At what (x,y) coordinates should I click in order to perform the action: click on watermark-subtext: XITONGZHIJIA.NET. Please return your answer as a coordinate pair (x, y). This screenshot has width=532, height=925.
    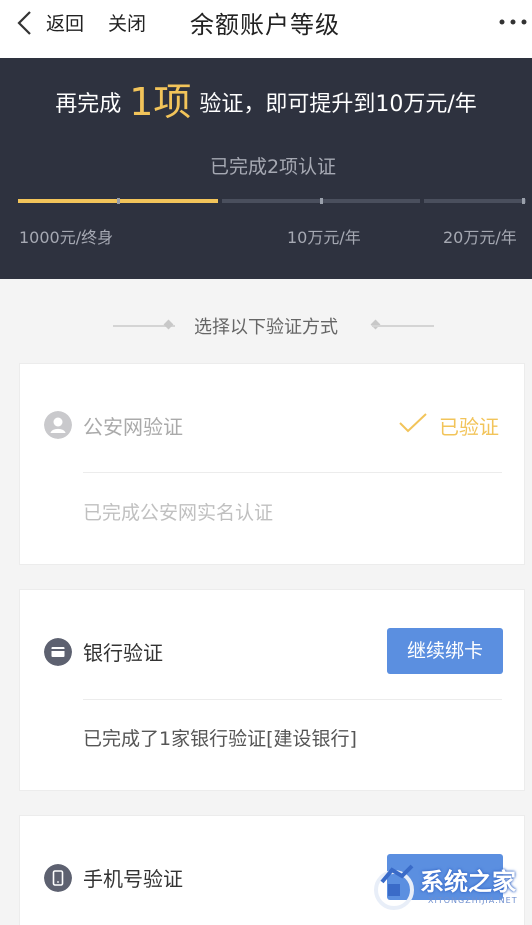
    Looking at the image, I should click on (473, 900).